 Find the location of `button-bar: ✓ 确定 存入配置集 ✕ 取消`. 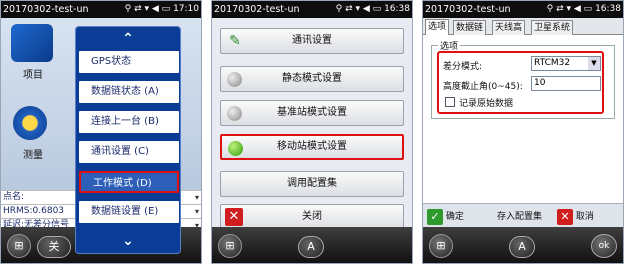

button-bar: ✓ 确定 存入配置集 ✕ 取消 is located at coordinates (523, 216).